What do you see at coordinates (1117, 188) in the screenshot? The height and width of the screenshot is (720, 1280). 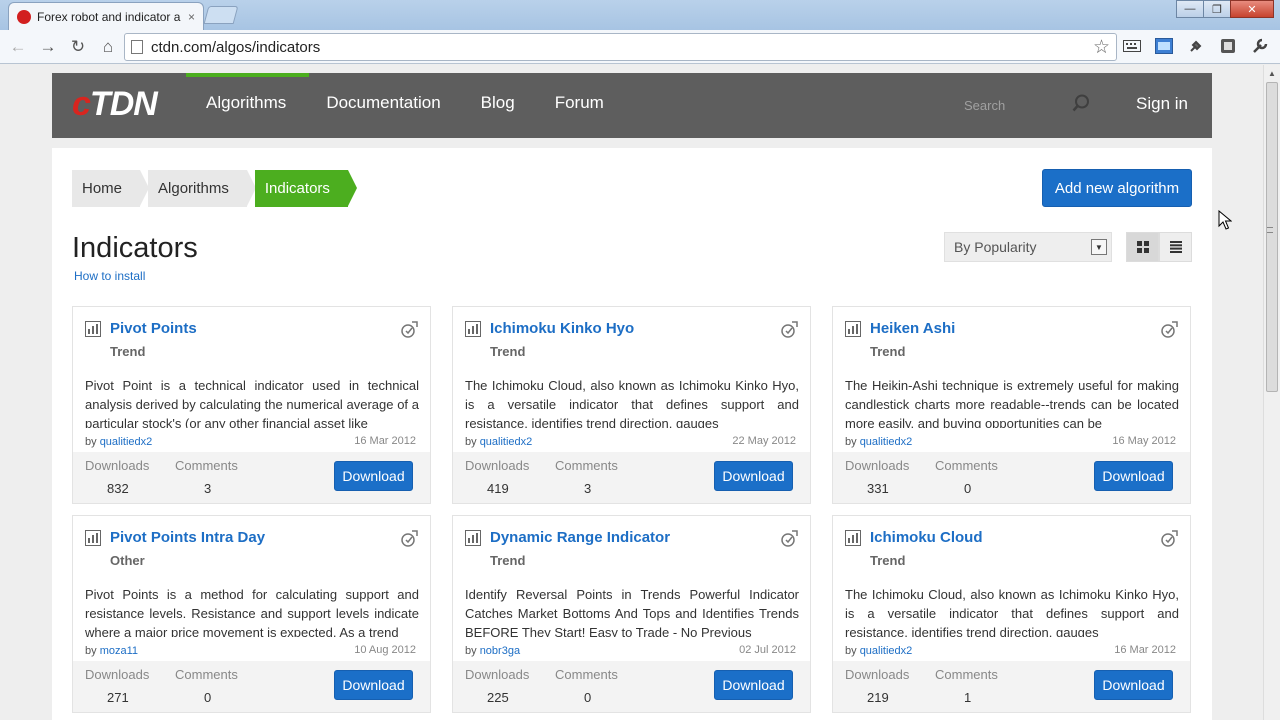 I see `add-new-algorithm-button: Add new algorithm` at bounding box center [1117, 188].